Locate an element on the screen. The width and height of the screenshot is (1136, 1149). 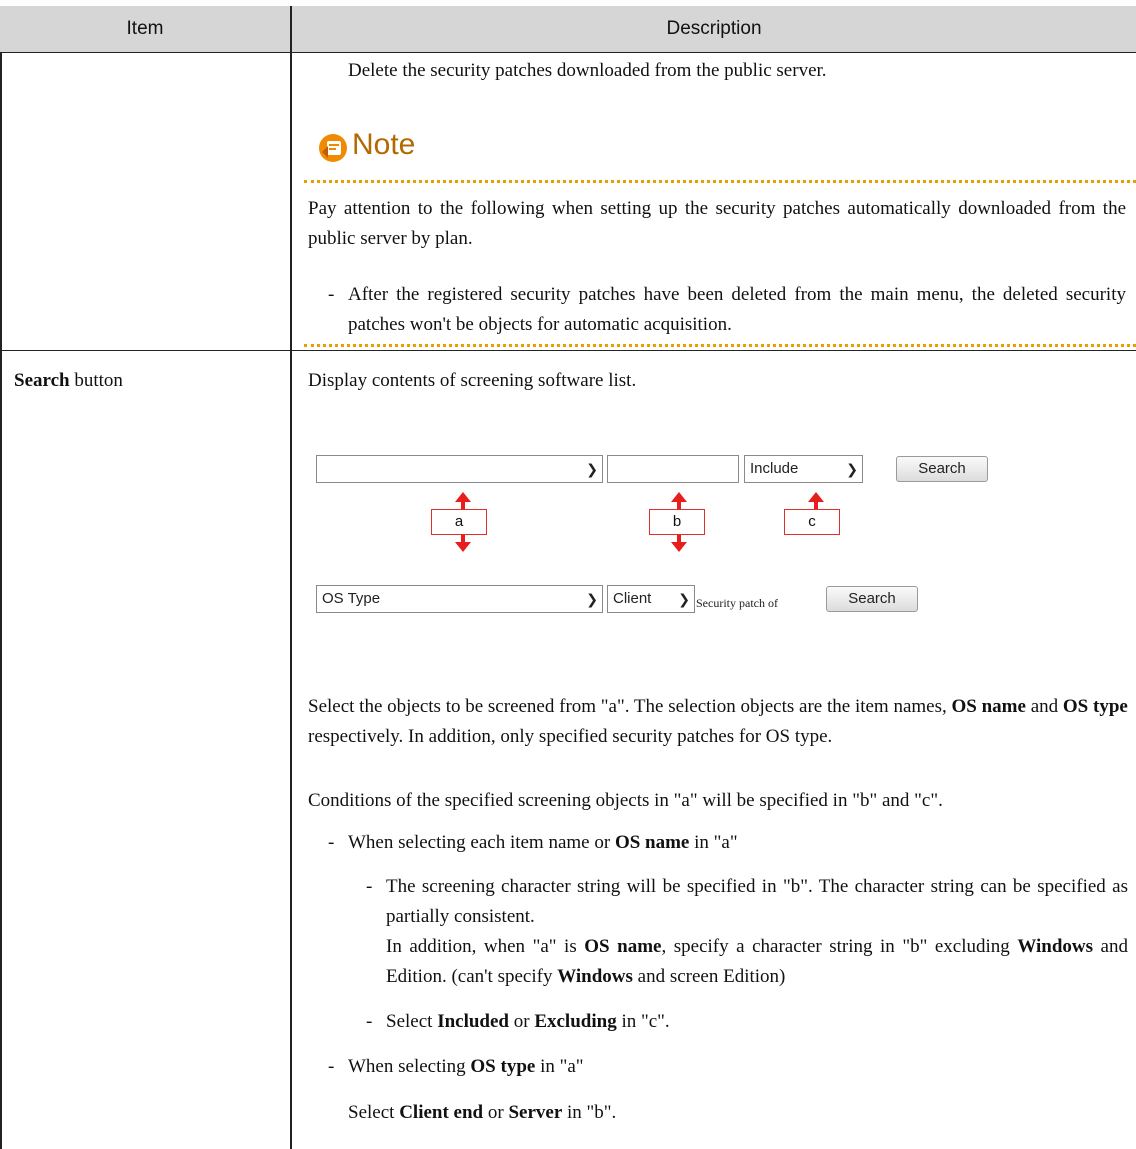
header-description: Description is located at coordinates (714, 28).